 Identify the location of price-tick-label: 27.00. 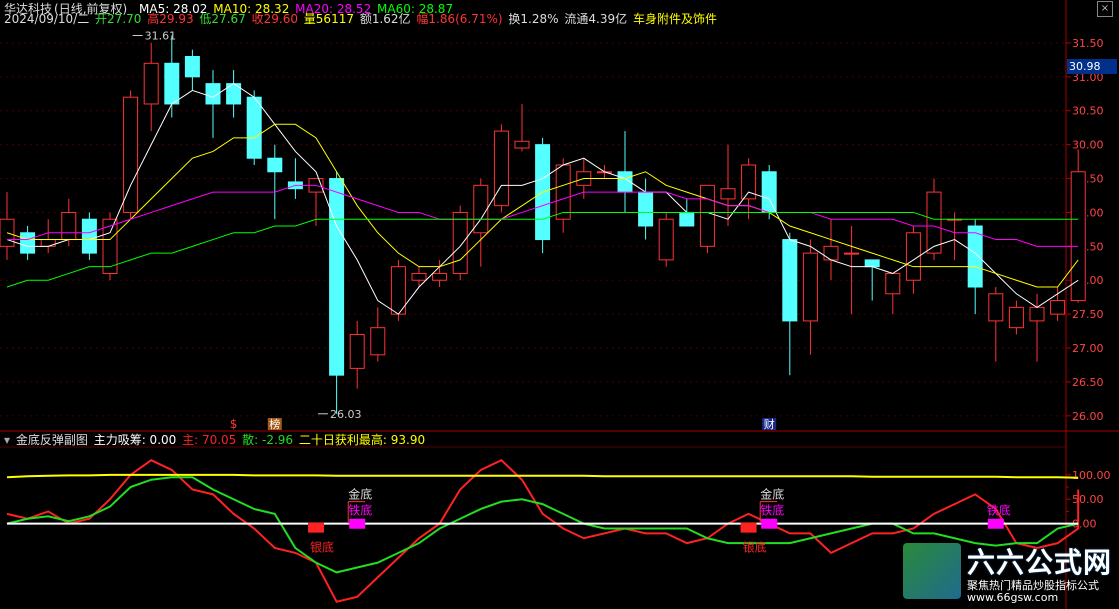
(1088, 348).